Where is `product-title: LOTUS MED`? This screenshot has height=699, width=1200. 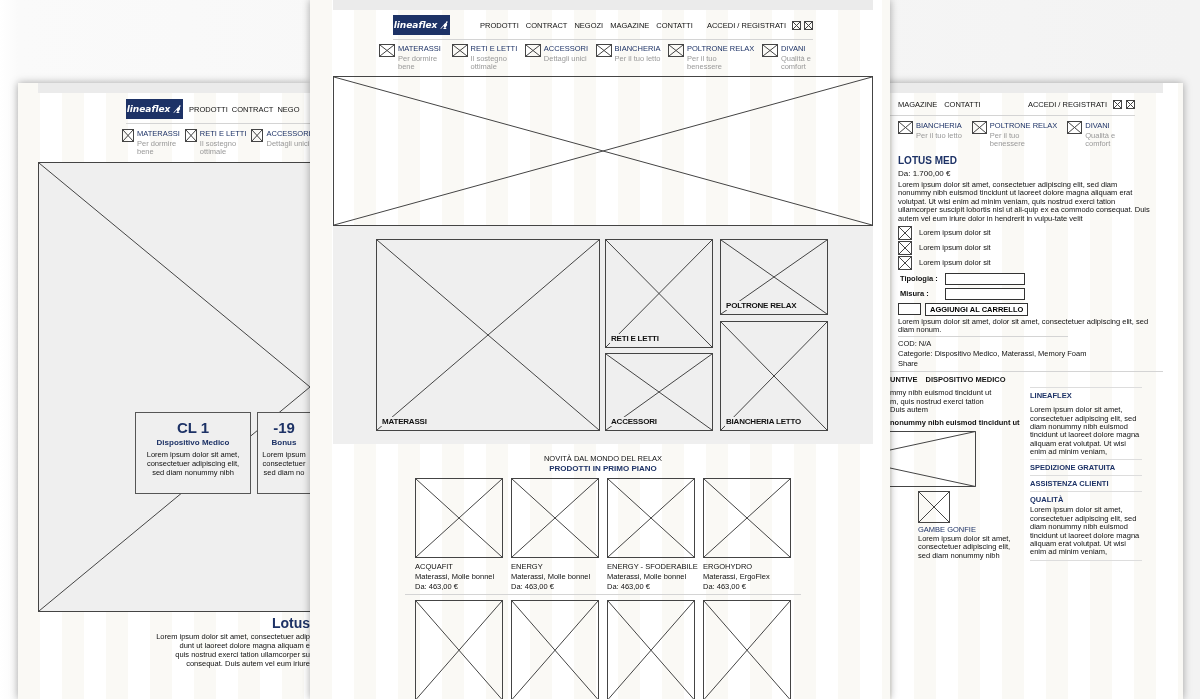 product-title: LOTUS MED is located at coordinates (928, 160).